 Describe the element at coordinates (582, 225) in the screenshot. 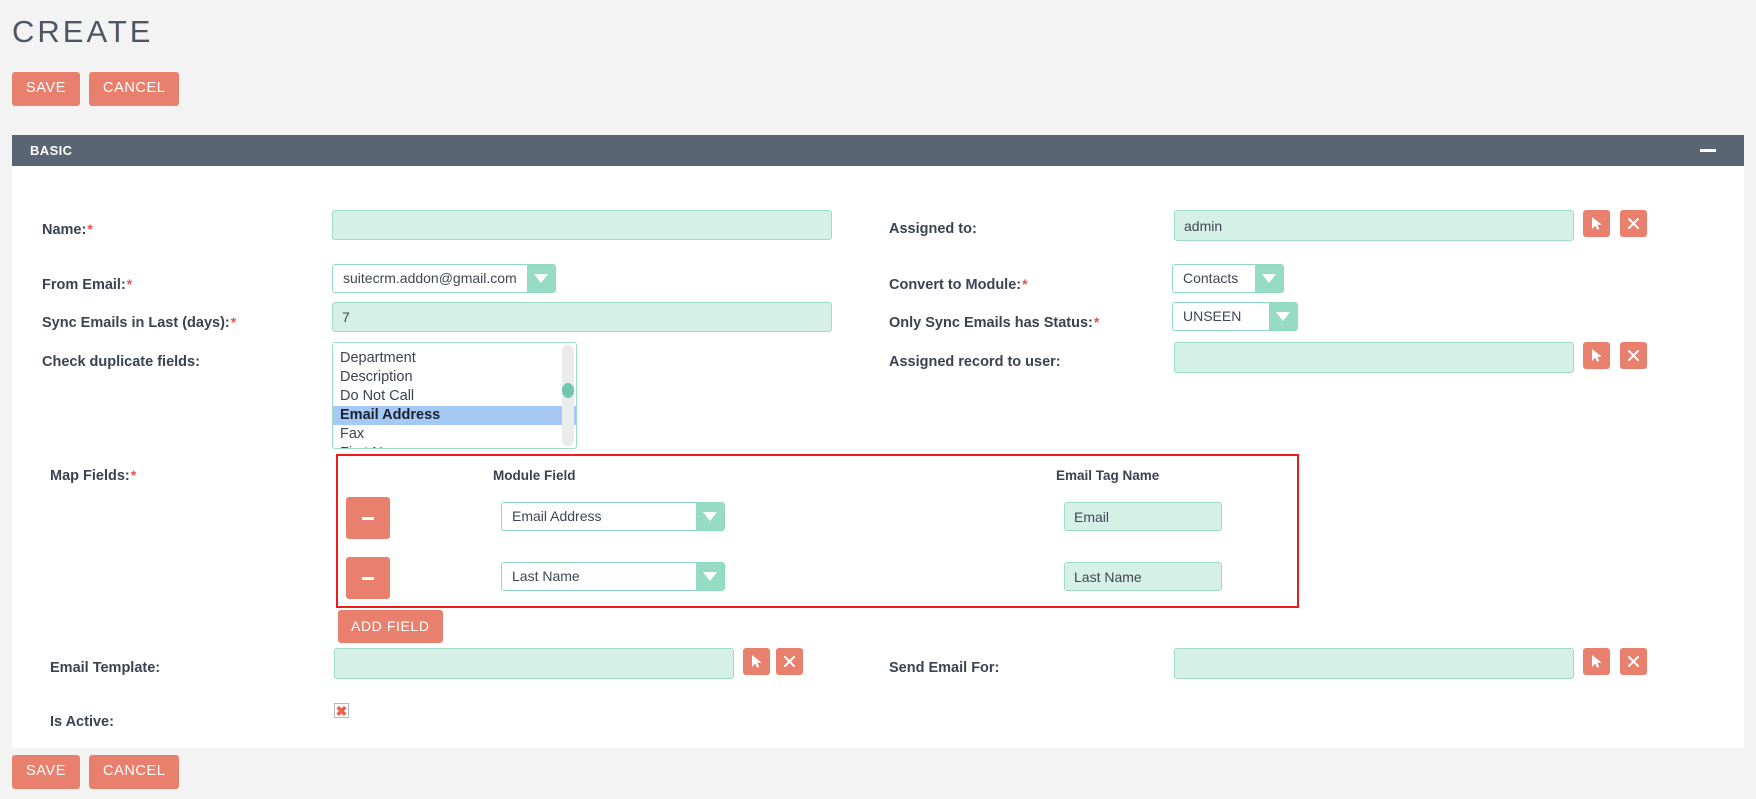

I see `name-input` at that location.